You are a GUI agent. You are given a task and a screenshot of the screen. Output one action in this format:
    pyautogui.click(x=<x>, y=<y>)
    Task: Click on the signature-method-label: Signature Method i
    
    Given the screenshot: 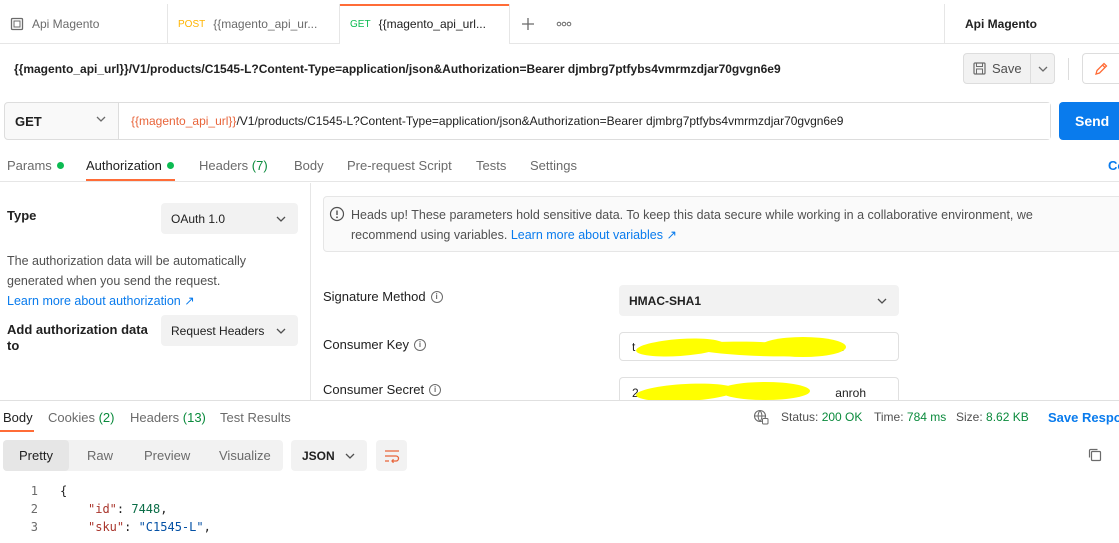 What is the action you would take?
    pyautogui.click(x=383, y=296)
    